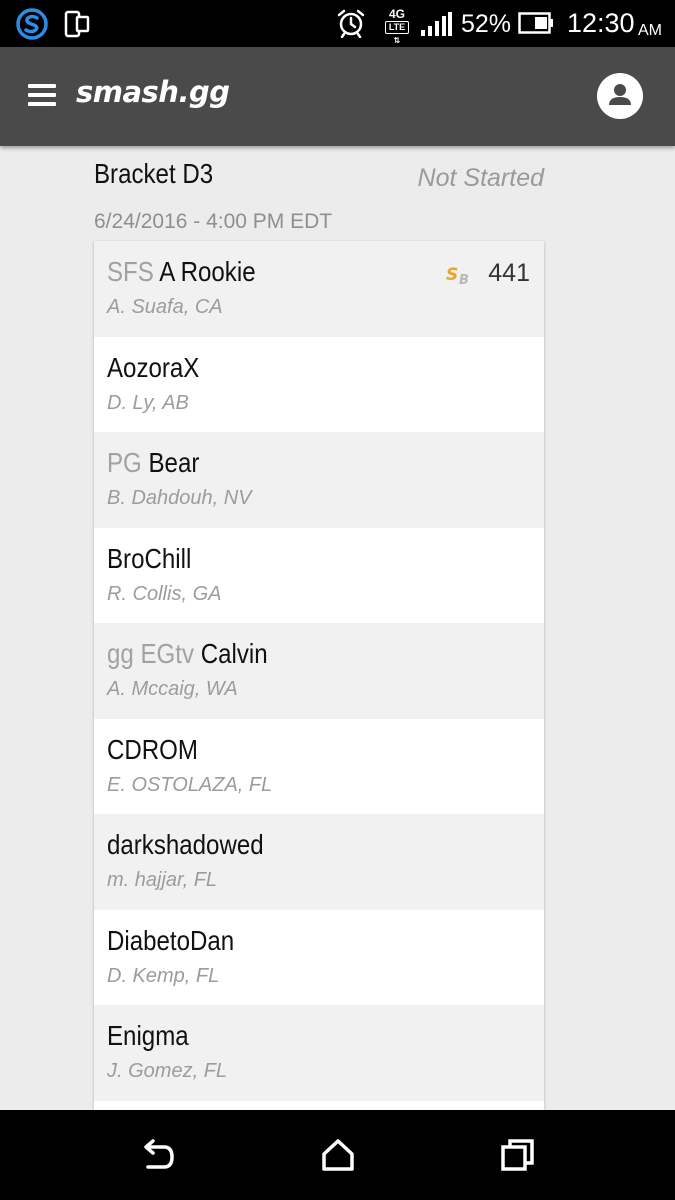 This screenshot has width=675, height=1200. Describe the element at coordinates (165, 307) in the screenshot. I see `entrant-realname: A. Suafa, CA` at that location.